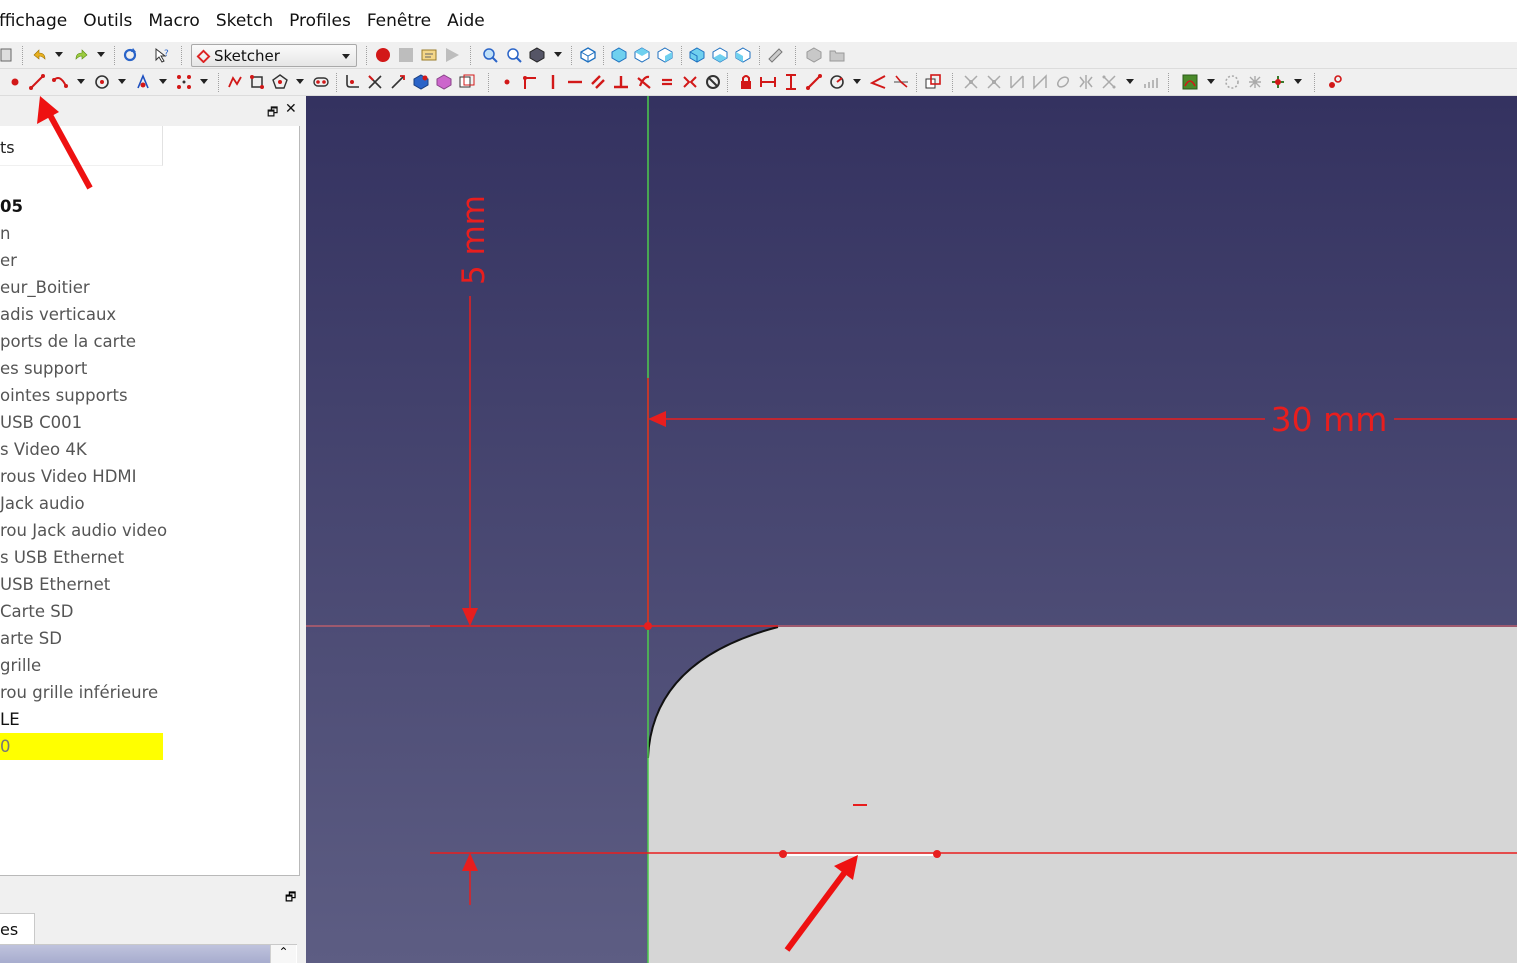 The image size is (1517, 963). What do you see at coordinates (149, 233) in the screenshot?
I see `tree-item: n` at bounding box center [149, 233].